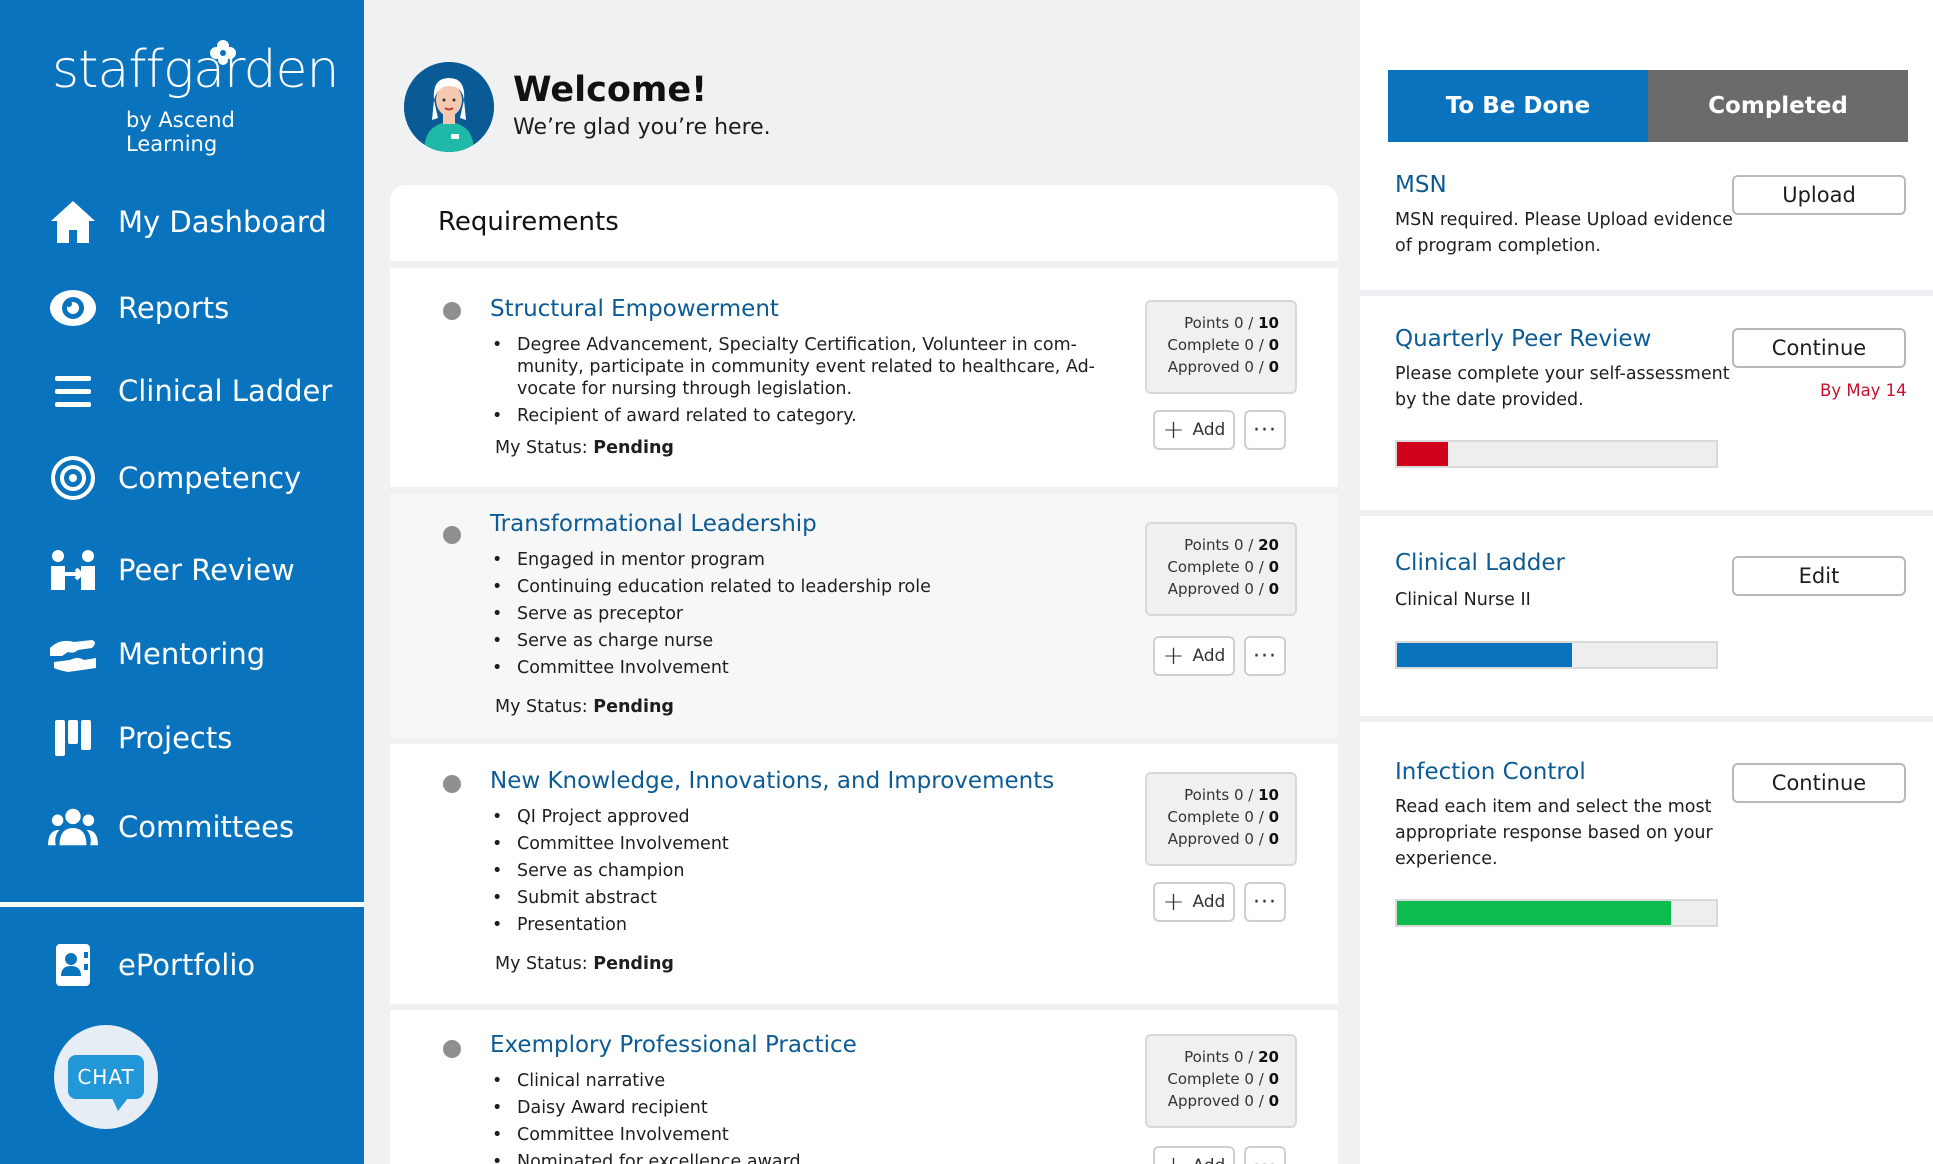  Describe the element at coordinates (1249, 839) in the screenshot. I see `approved-value: 0` at that location.